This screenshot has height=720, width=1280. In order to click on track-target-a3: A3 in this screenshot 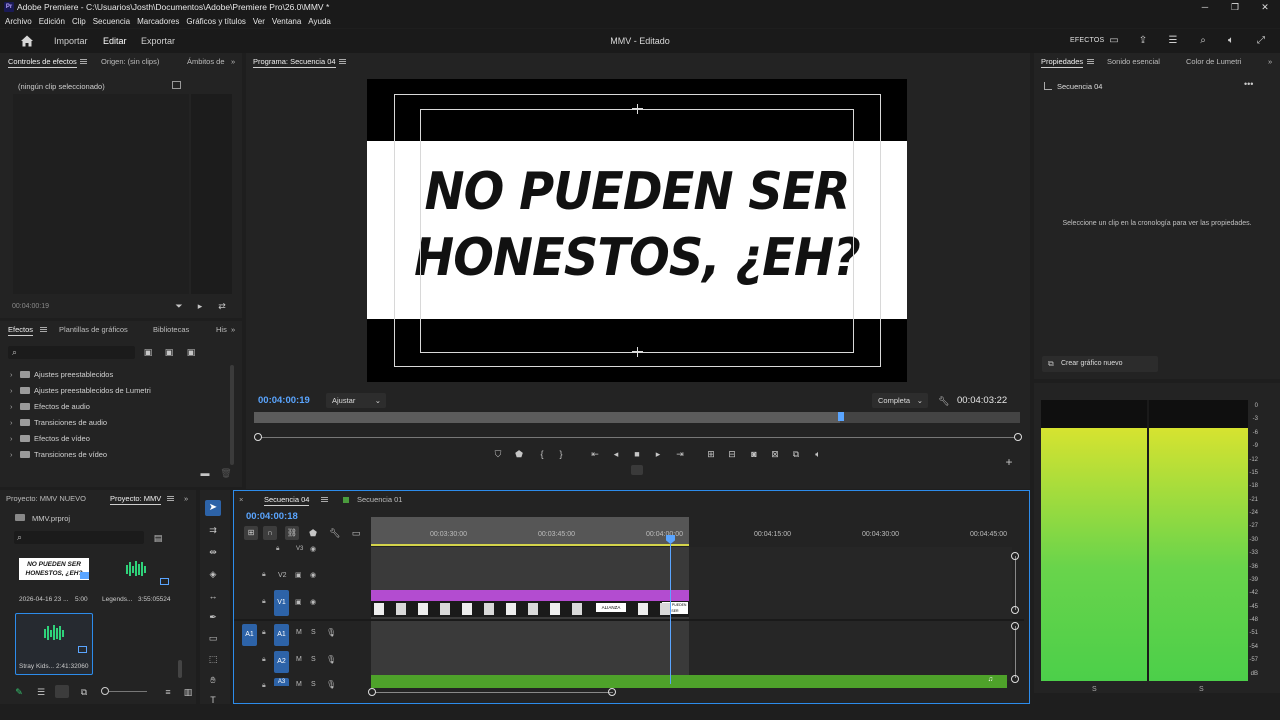, I will do `click(281, 682)`.